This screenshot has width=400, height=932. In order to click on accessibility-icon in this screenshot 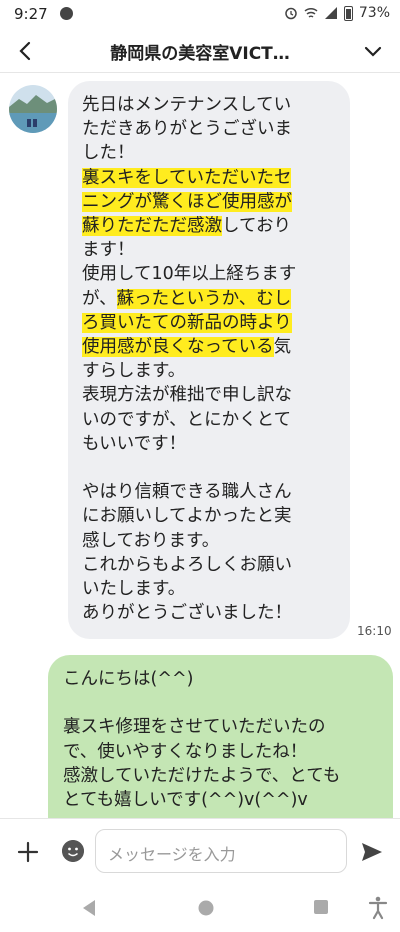, I will do `click(378, 908)`.